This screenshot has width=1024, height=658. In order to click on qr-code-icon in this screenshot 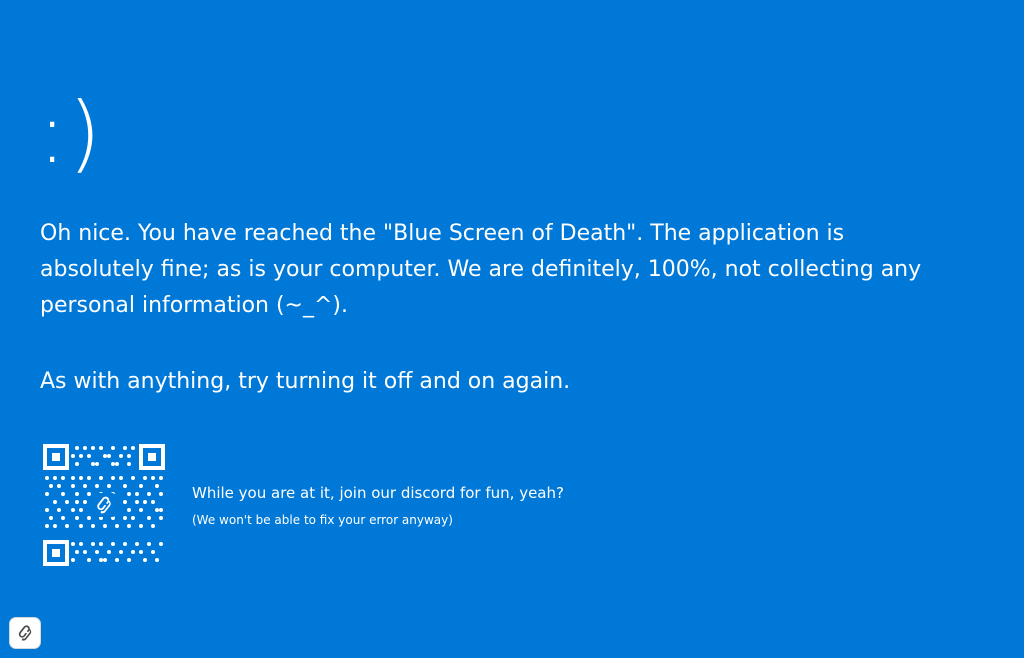, I will do `click(104, 505)`.